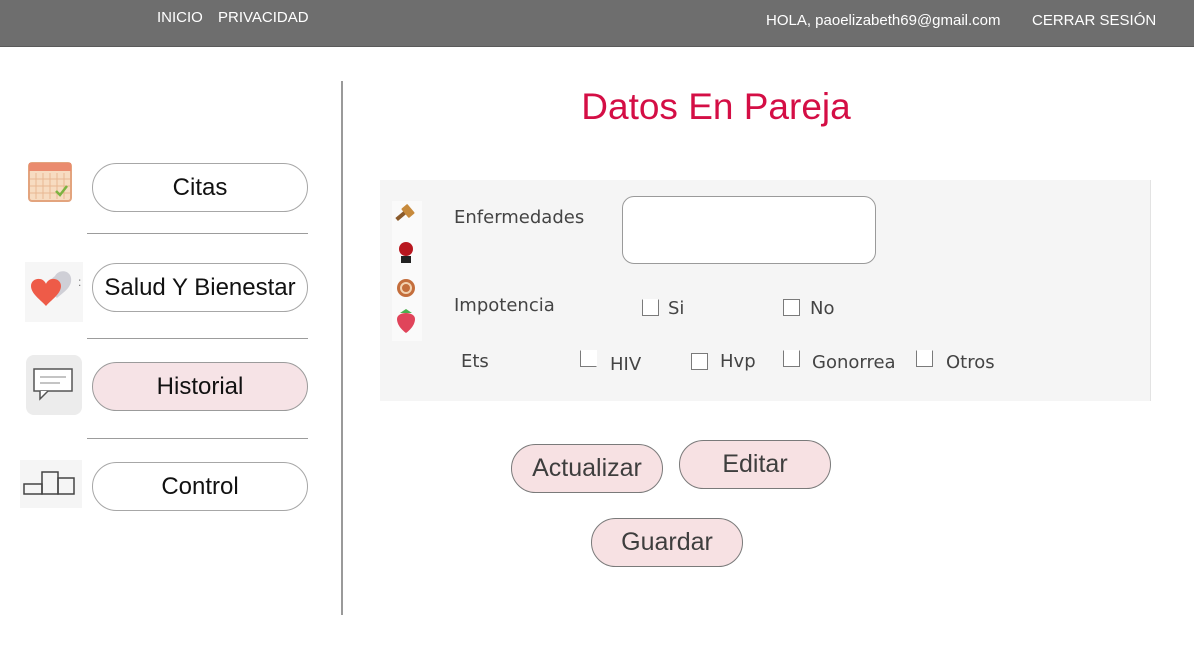 The width and height of the screenshot is (1194, 662). What do you see at coordinates (749, 230) in the screenshot?
I see `enfermedades-textarea` at bounding box center [749, 230].